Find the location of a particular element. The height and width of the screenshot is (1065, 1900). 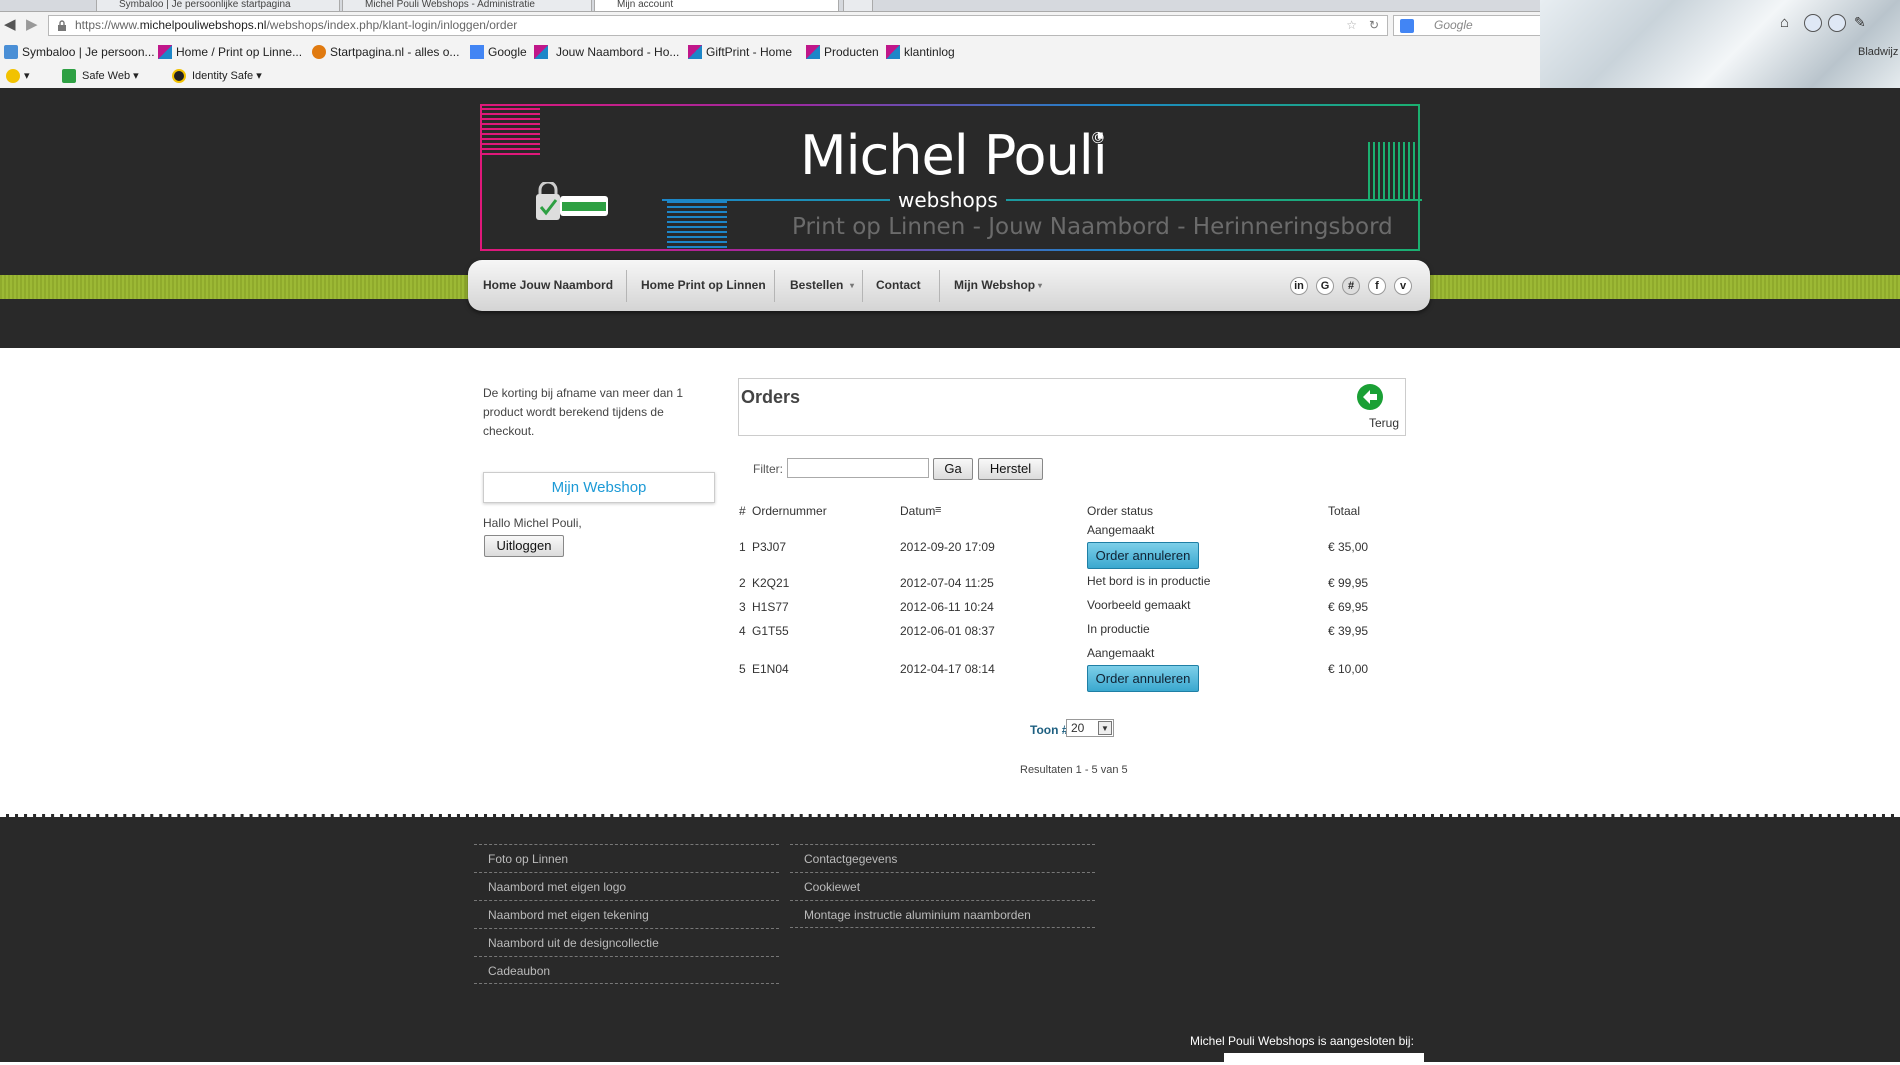

footer-link: Montage instructie aluminium naamborden is located at coordinates (942, 914).